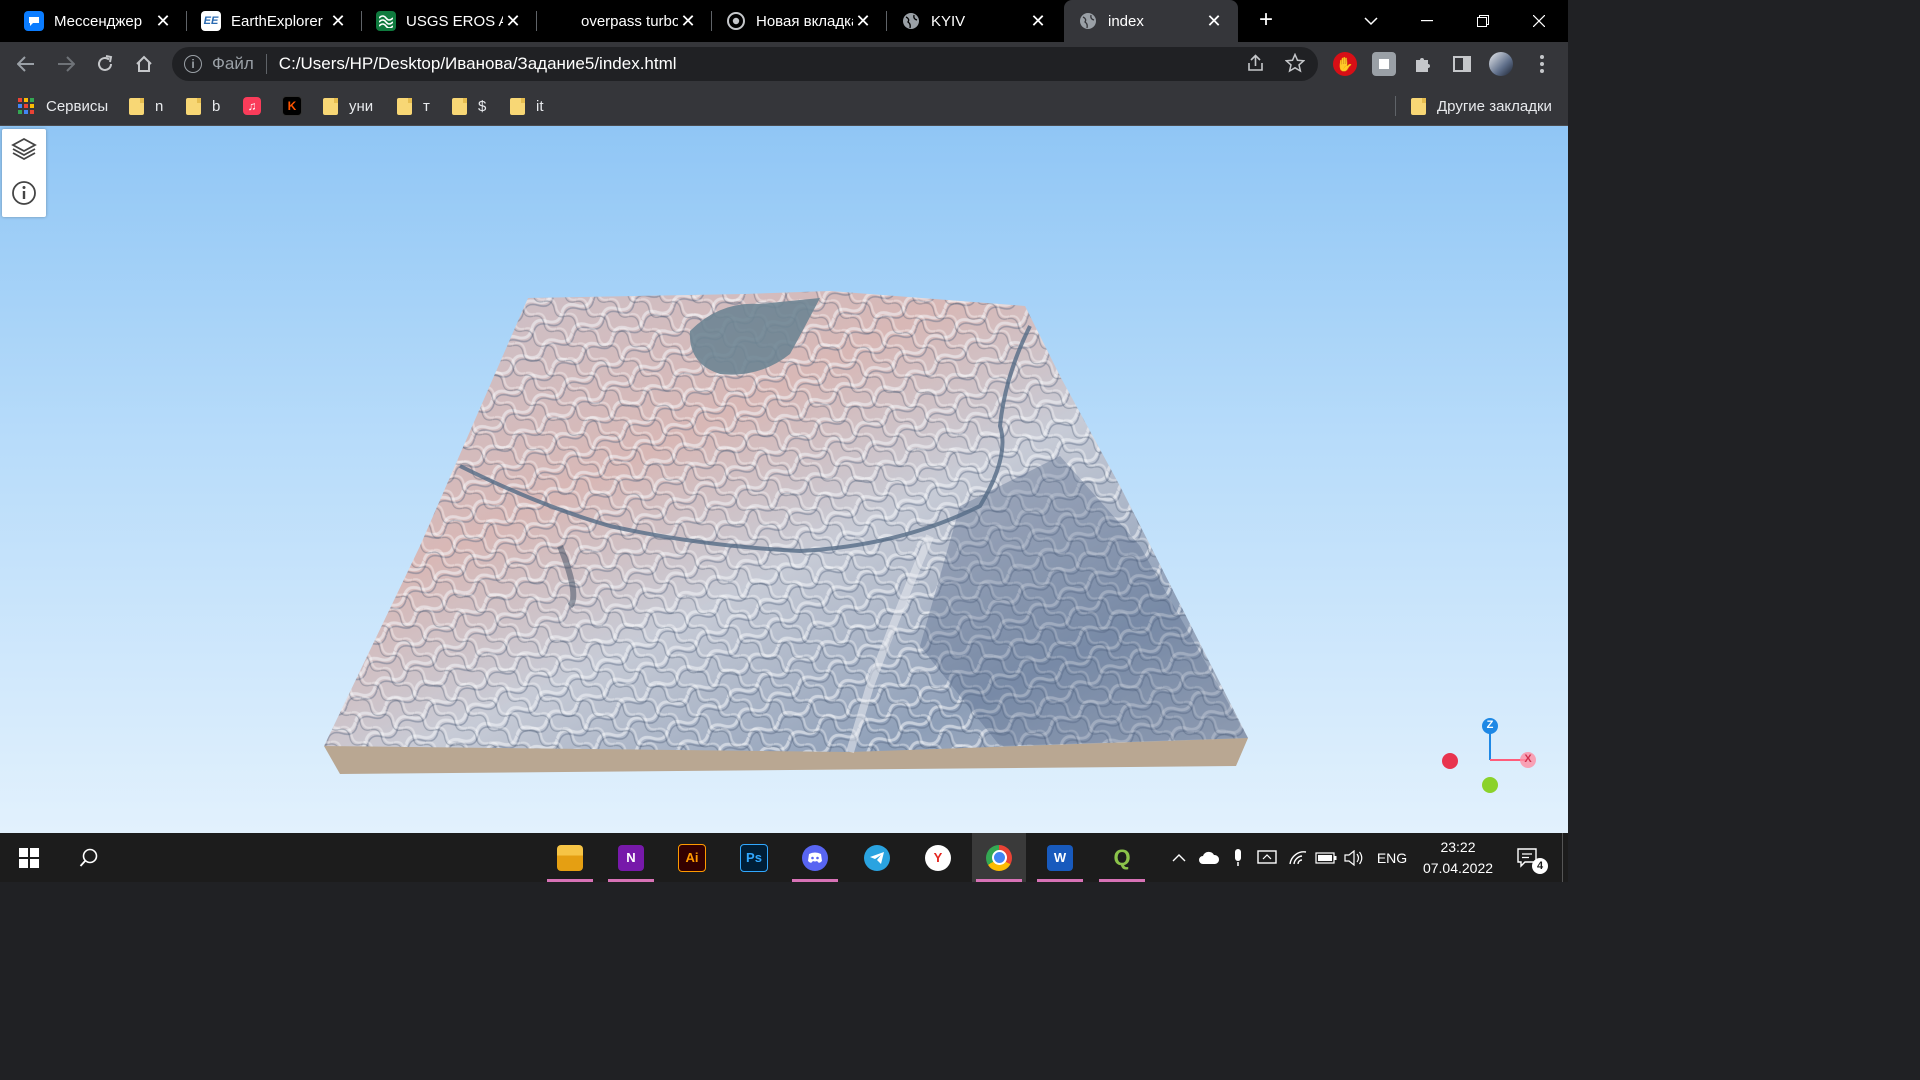 Image resolution: width=1920 pixels, height=1080 pixels. What do you see at coordinates (1542, 64) in the screenshot?
I see `menu-kebab-icon` at bounding box center [1542, 64].